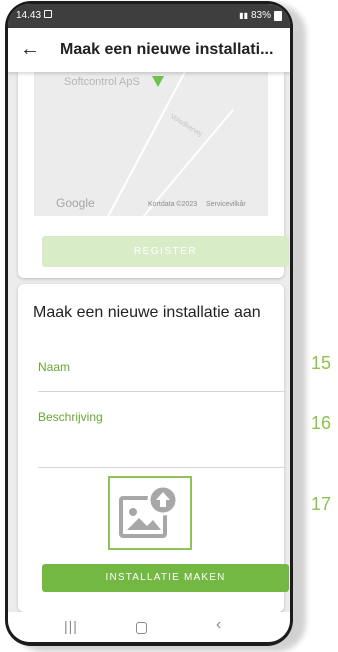 This screenshot has height=652, width=338. Describe the element at coordinates (147, 312) in the screenshot. I see `form-heading: Maak een nieuwe installatie aan` at that location.